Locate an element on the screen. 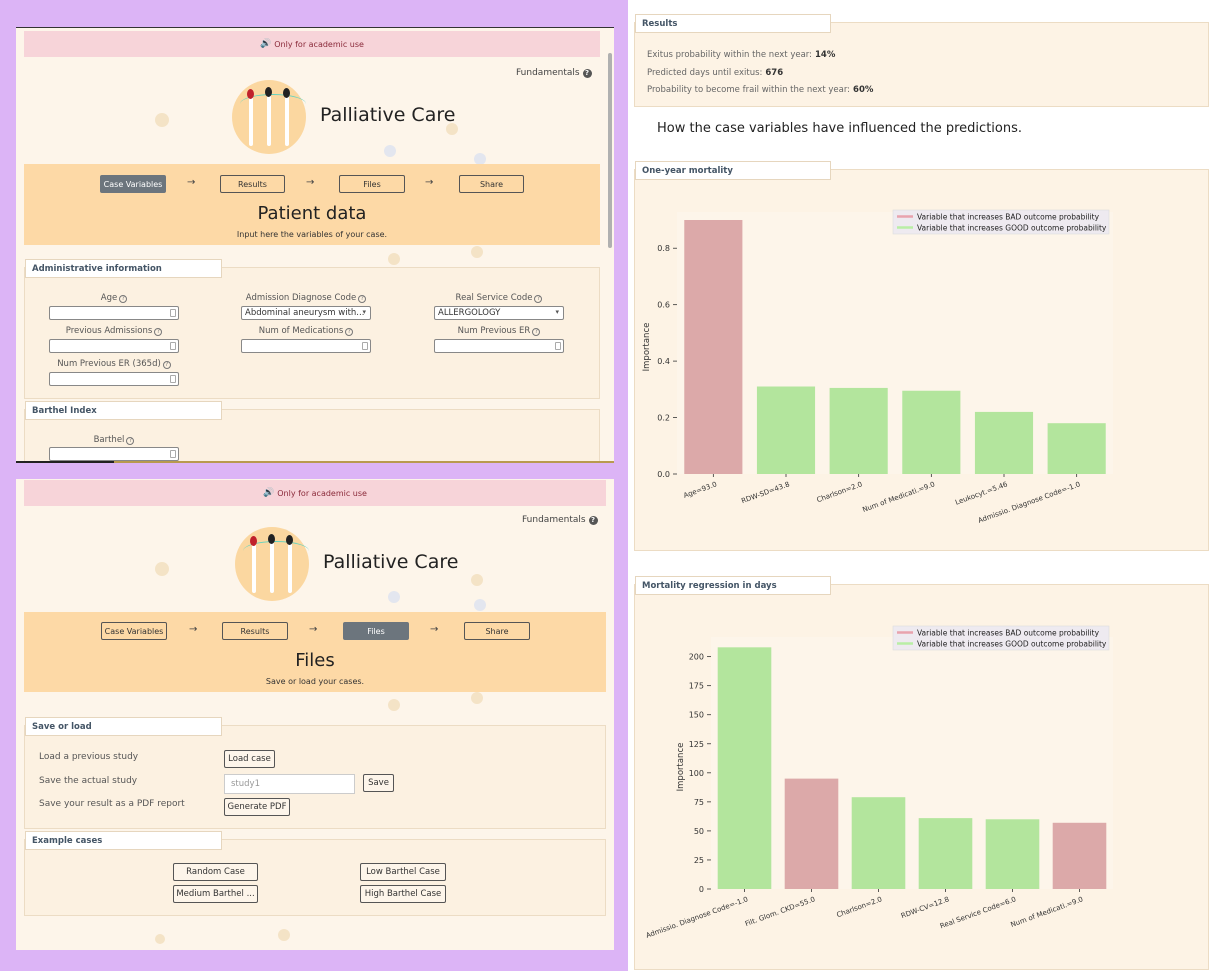  admission-code-select: Abdominal aneurysm with... ▾ is located at coordinates (306, 313).